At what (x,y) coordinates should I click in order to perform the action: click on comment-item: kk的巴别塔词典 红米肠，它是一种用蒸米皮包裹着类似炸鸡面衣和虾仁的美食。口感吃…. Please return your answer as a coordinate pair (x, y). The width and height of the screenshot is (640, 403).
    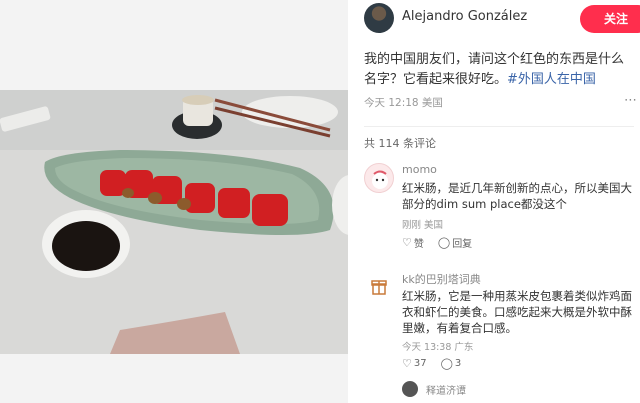
    Looking at the image, I should click on (500, 323).